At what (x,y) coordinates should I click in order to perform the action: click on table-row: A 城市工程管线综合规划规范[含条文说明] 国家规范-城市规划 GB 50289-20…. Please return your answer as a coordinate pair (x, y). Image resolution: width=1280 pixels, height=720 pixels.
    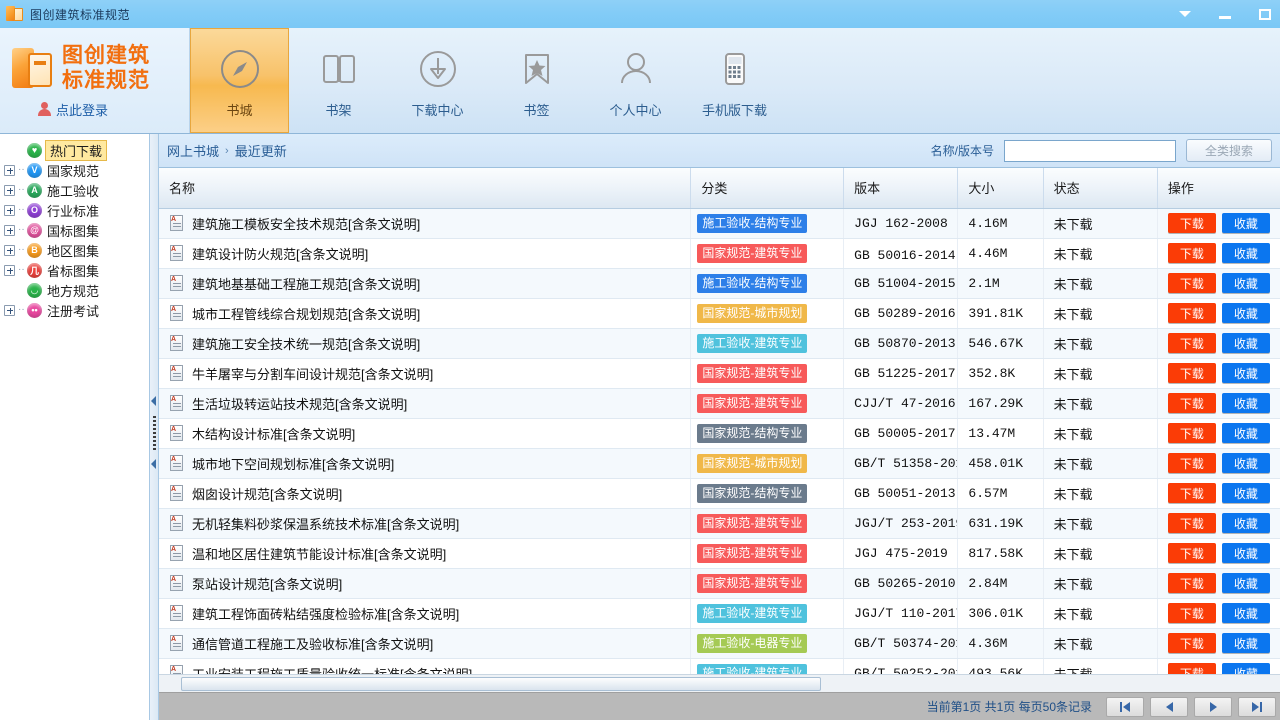
    Looking at the image, I should click on (719, 313).